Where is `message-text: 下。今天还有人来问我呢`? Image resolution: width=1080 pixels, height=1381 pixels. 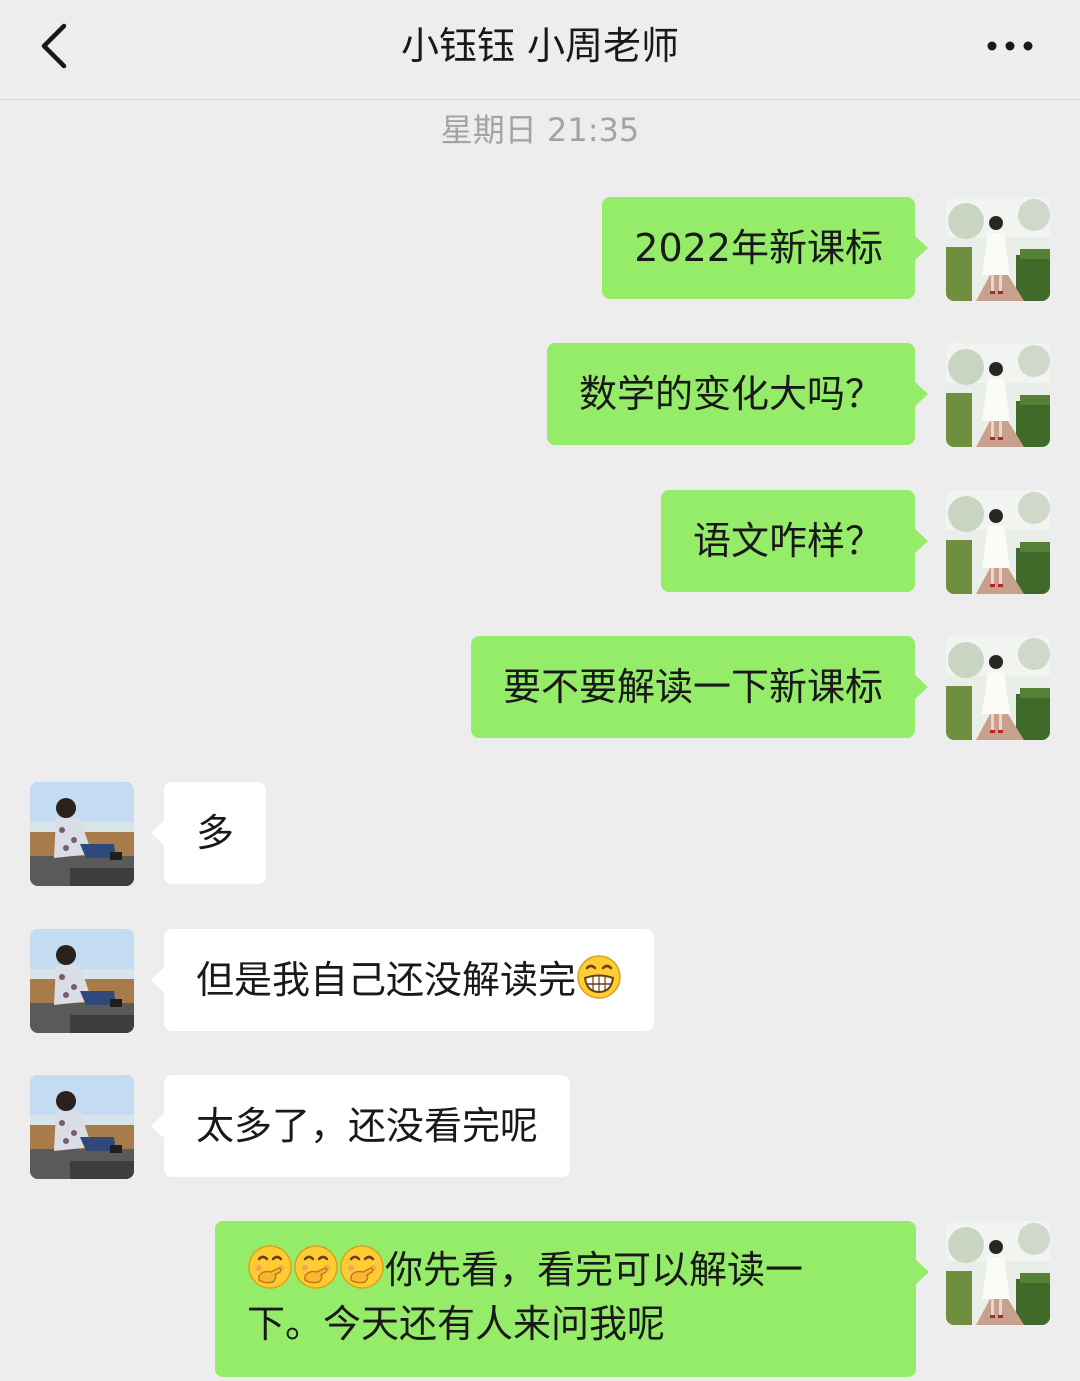
message-text: 下。今天还有人来问我呢 is located at coordinates (456, 1324).